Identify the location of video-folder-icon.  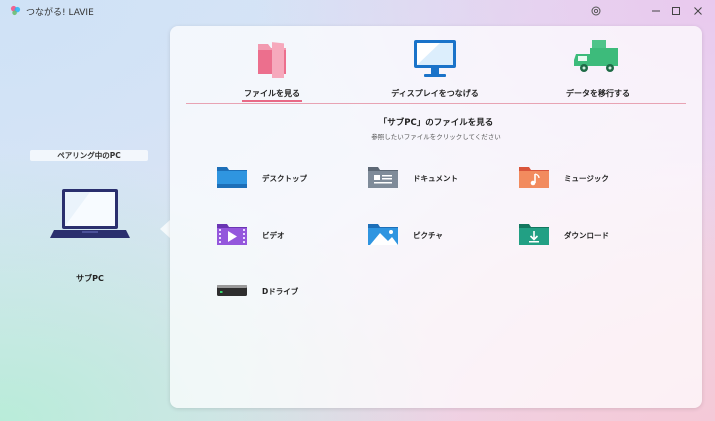
(232, 234).